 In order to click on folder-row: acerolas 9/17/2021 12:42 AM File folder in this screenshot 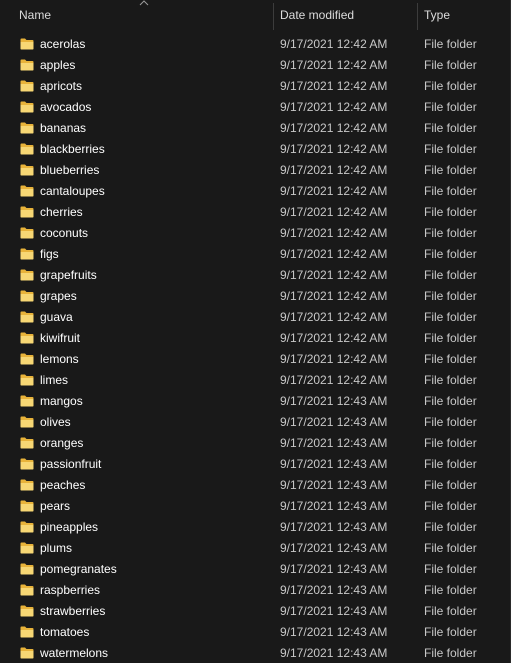, I will do `click(255, 44)`.